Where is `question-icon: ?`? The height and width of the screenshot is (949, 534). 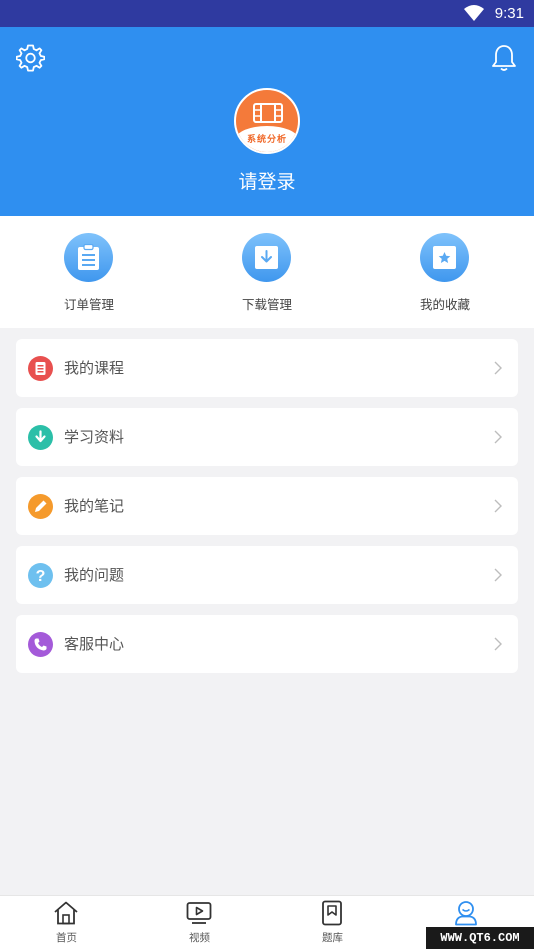 question-icon: ? is located at coordinates (40, 575).